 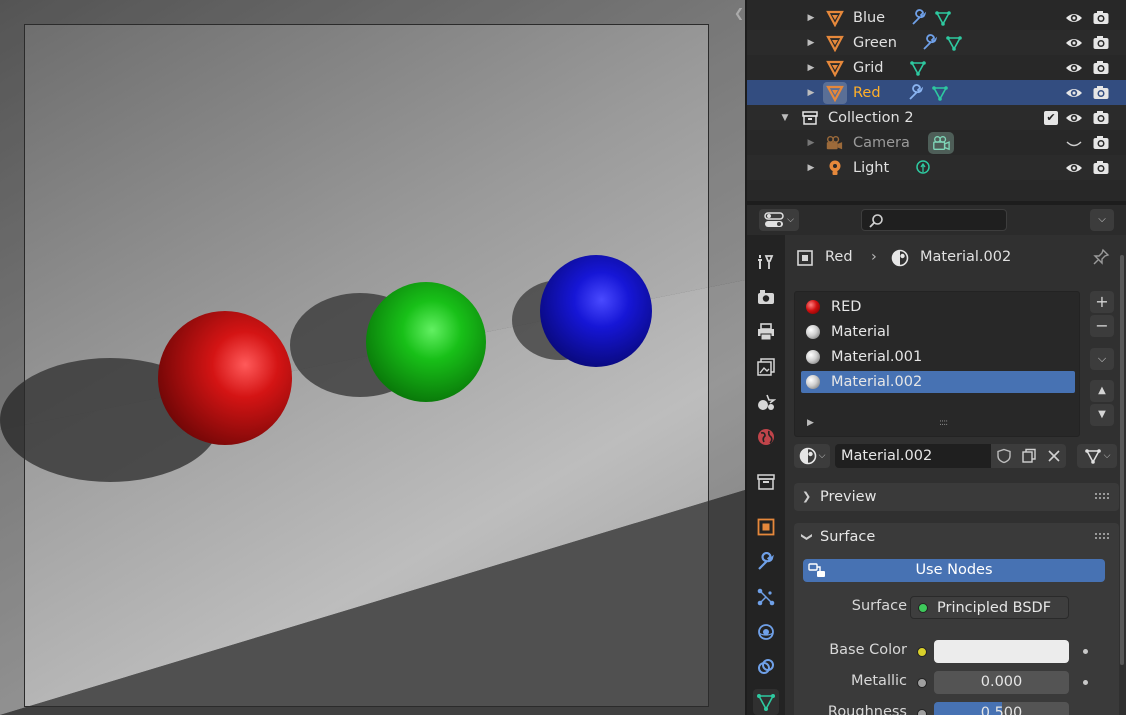 I want to click on metallic-slider: 0.000, so click(x=1001, y=682).